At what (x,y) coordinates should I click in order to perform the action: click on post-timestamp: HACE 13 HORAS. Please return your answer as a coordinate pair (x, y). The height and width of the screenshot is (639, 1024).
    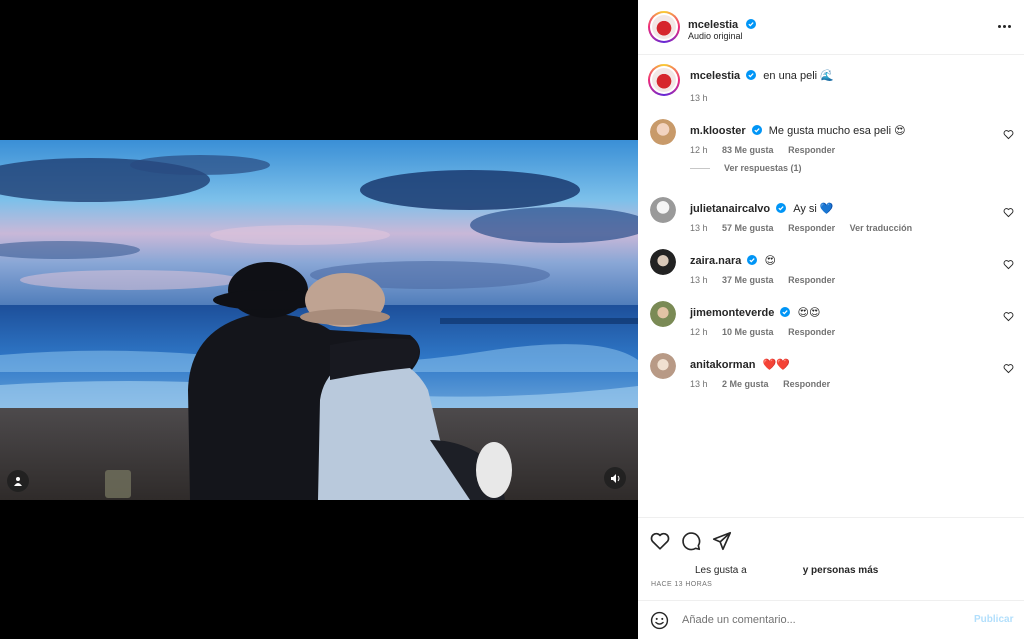
    Looking at the image, I should click on (681, 584).